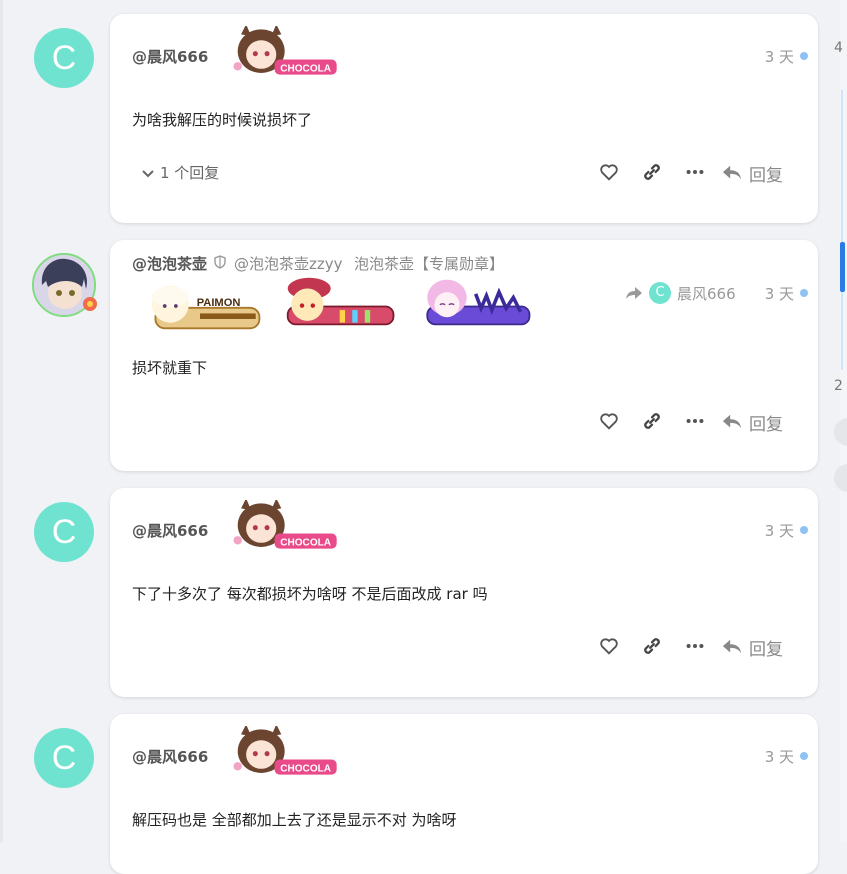 This screenshot has height=874, width=847. What do you see at coordinates (190, 173) in the screenshot?
I see `expander-label: 1 个回复` at bounding box center [190, 173].